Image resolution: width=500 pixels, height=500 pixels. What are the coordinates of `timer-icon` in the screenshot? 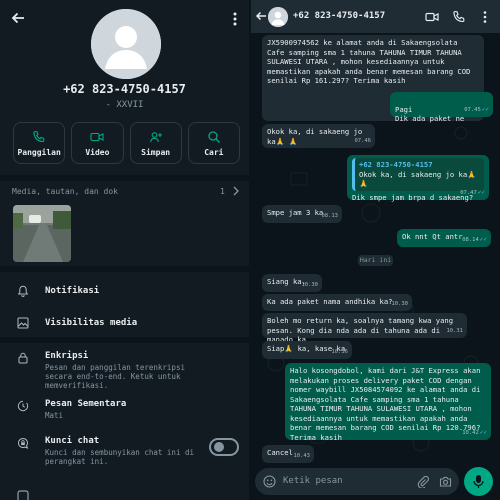 It's located at (23, 406).